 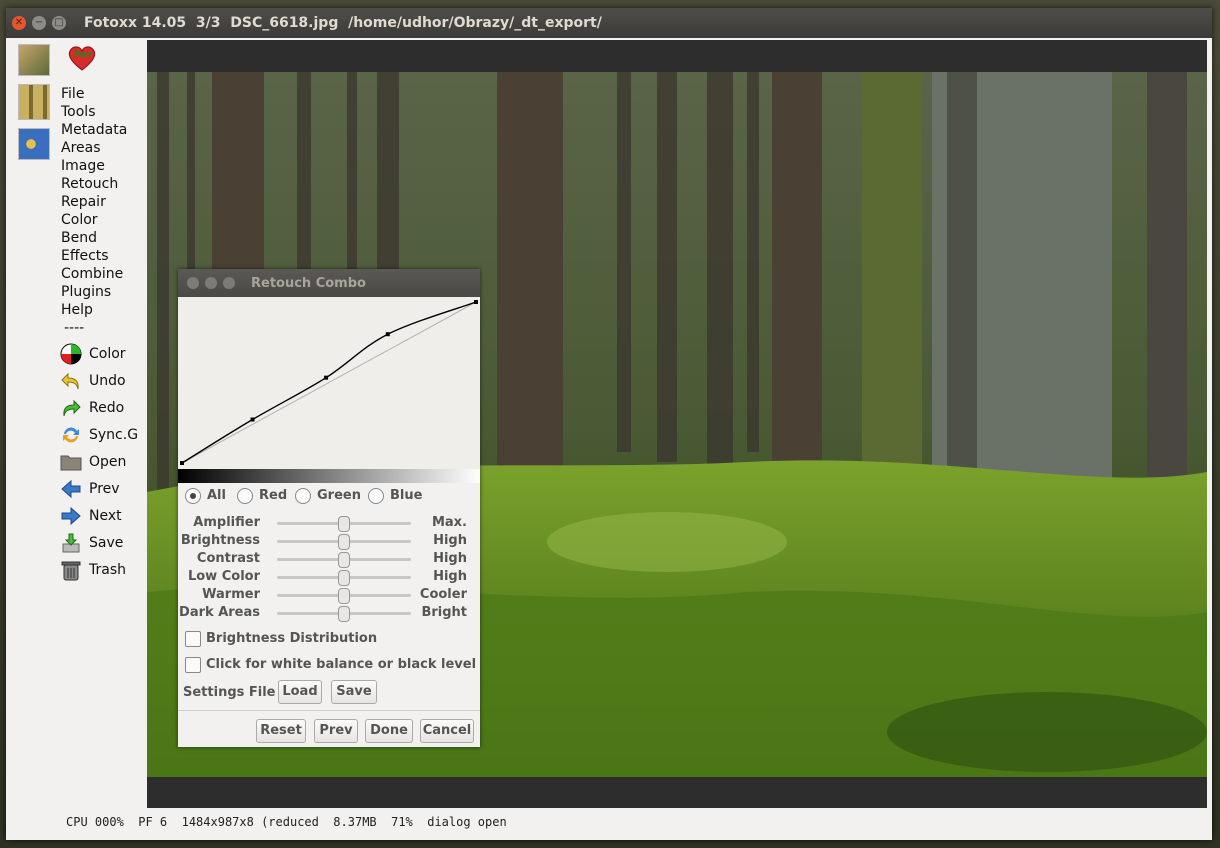 What do you see at coordinates (107, 570) in the screenshot?
I see `tool-label: Trash` at bounding box center [107, 570].